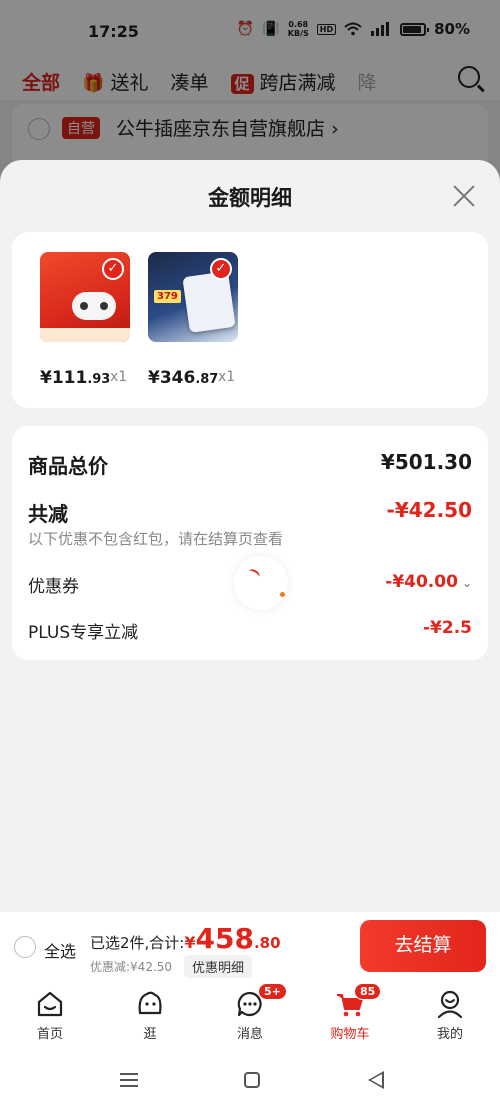  Describe the element at coordinates (376, 1080) in the screenshot. I see `back-icon` at that location.